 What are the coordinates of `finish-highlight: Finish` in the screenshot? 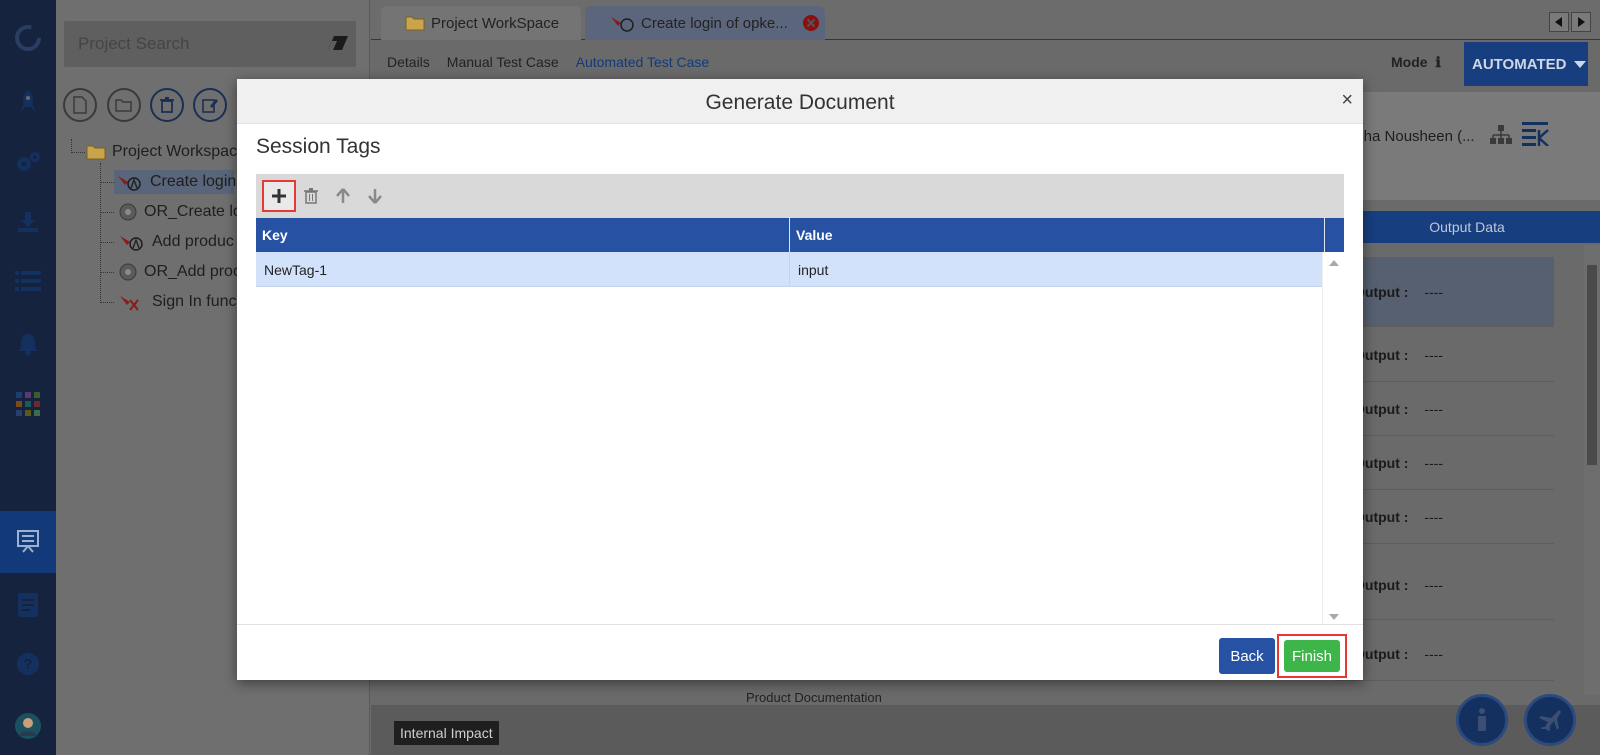 It's located at (1312, 656).